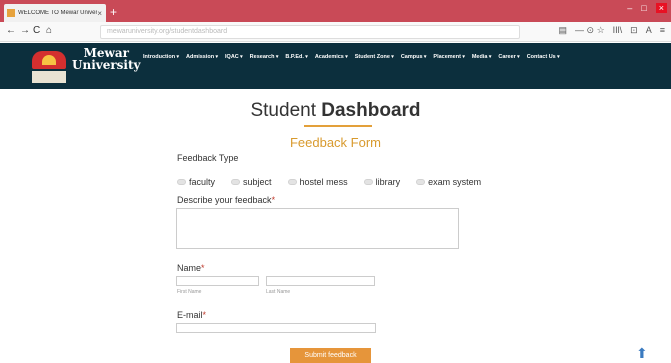  Describe the element at coordinates (202, 57) in the screenshot. I see `menu-admission: Admission` at that location.